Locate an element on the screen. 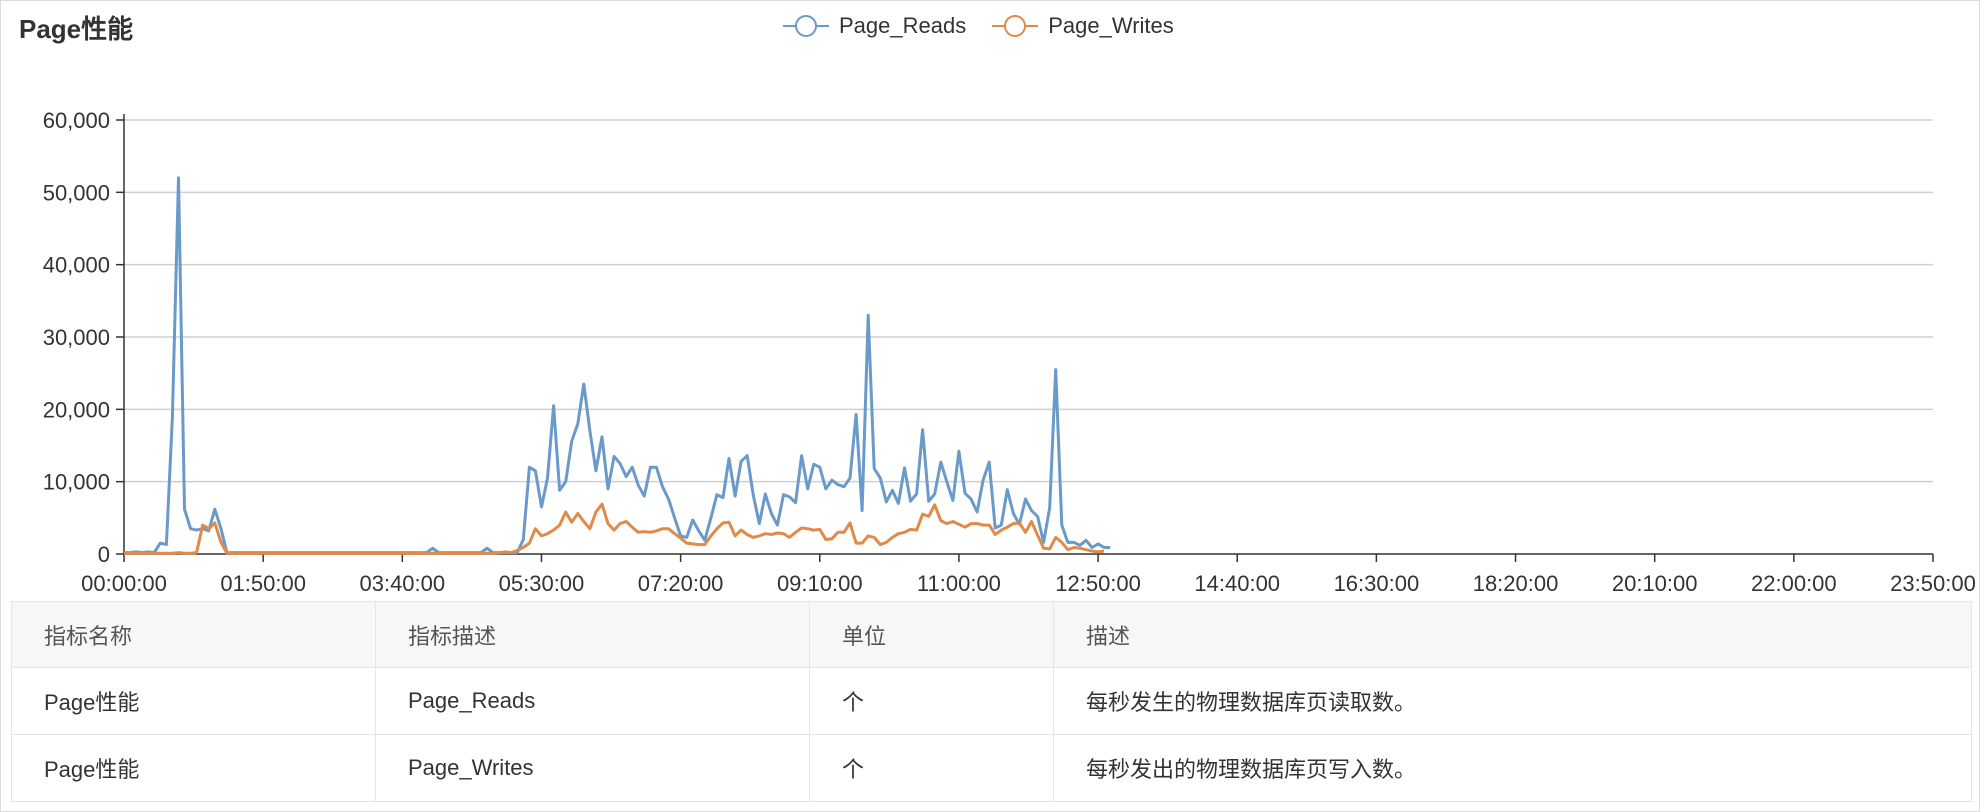 The height and width of the screenshot is (812, 1980). x-tick-label: 09:10:00 is located at coordinates (820, 583).